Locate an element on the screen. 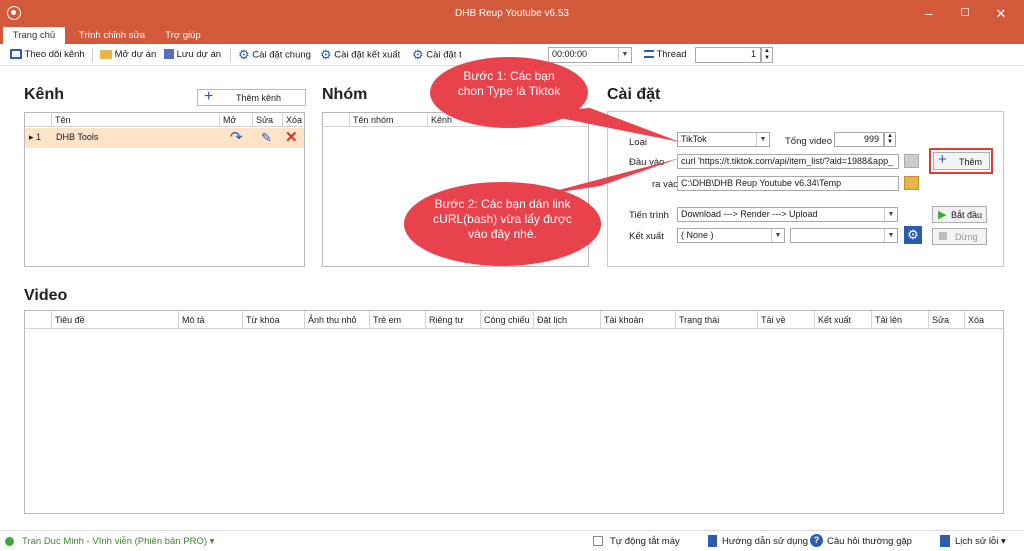  col-mo-ta: Mô tả is located at coordinates (210, 320).